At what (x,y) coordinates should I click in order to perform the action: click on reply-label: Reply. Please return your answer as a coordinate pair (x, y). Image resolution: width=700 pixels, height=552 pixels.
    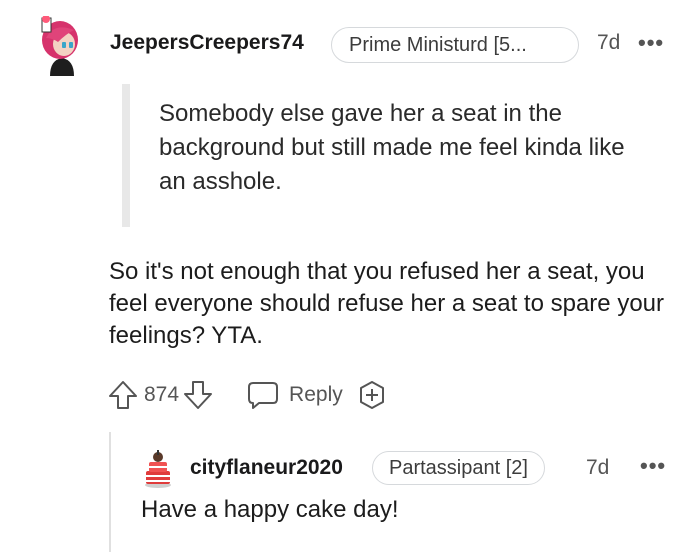
    Looking at the image, I should click on (316, 394).